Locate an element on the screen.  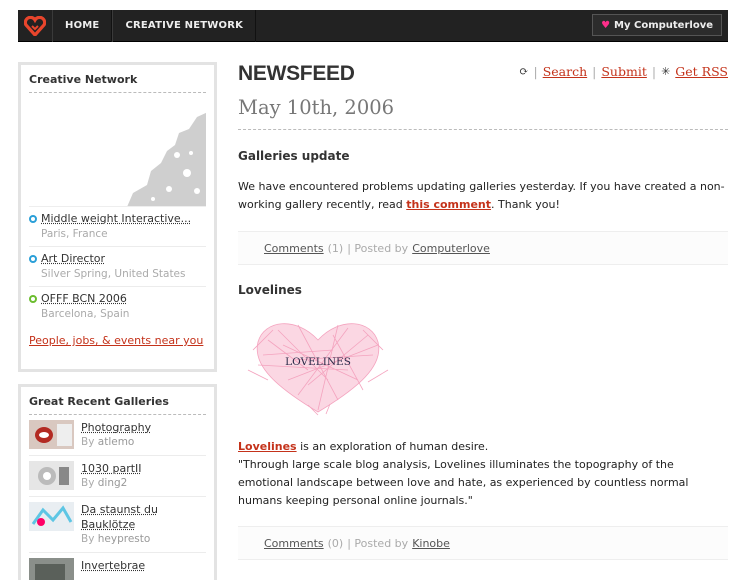
gallery-byline: By atlemo is located at coordinates (108, 442).